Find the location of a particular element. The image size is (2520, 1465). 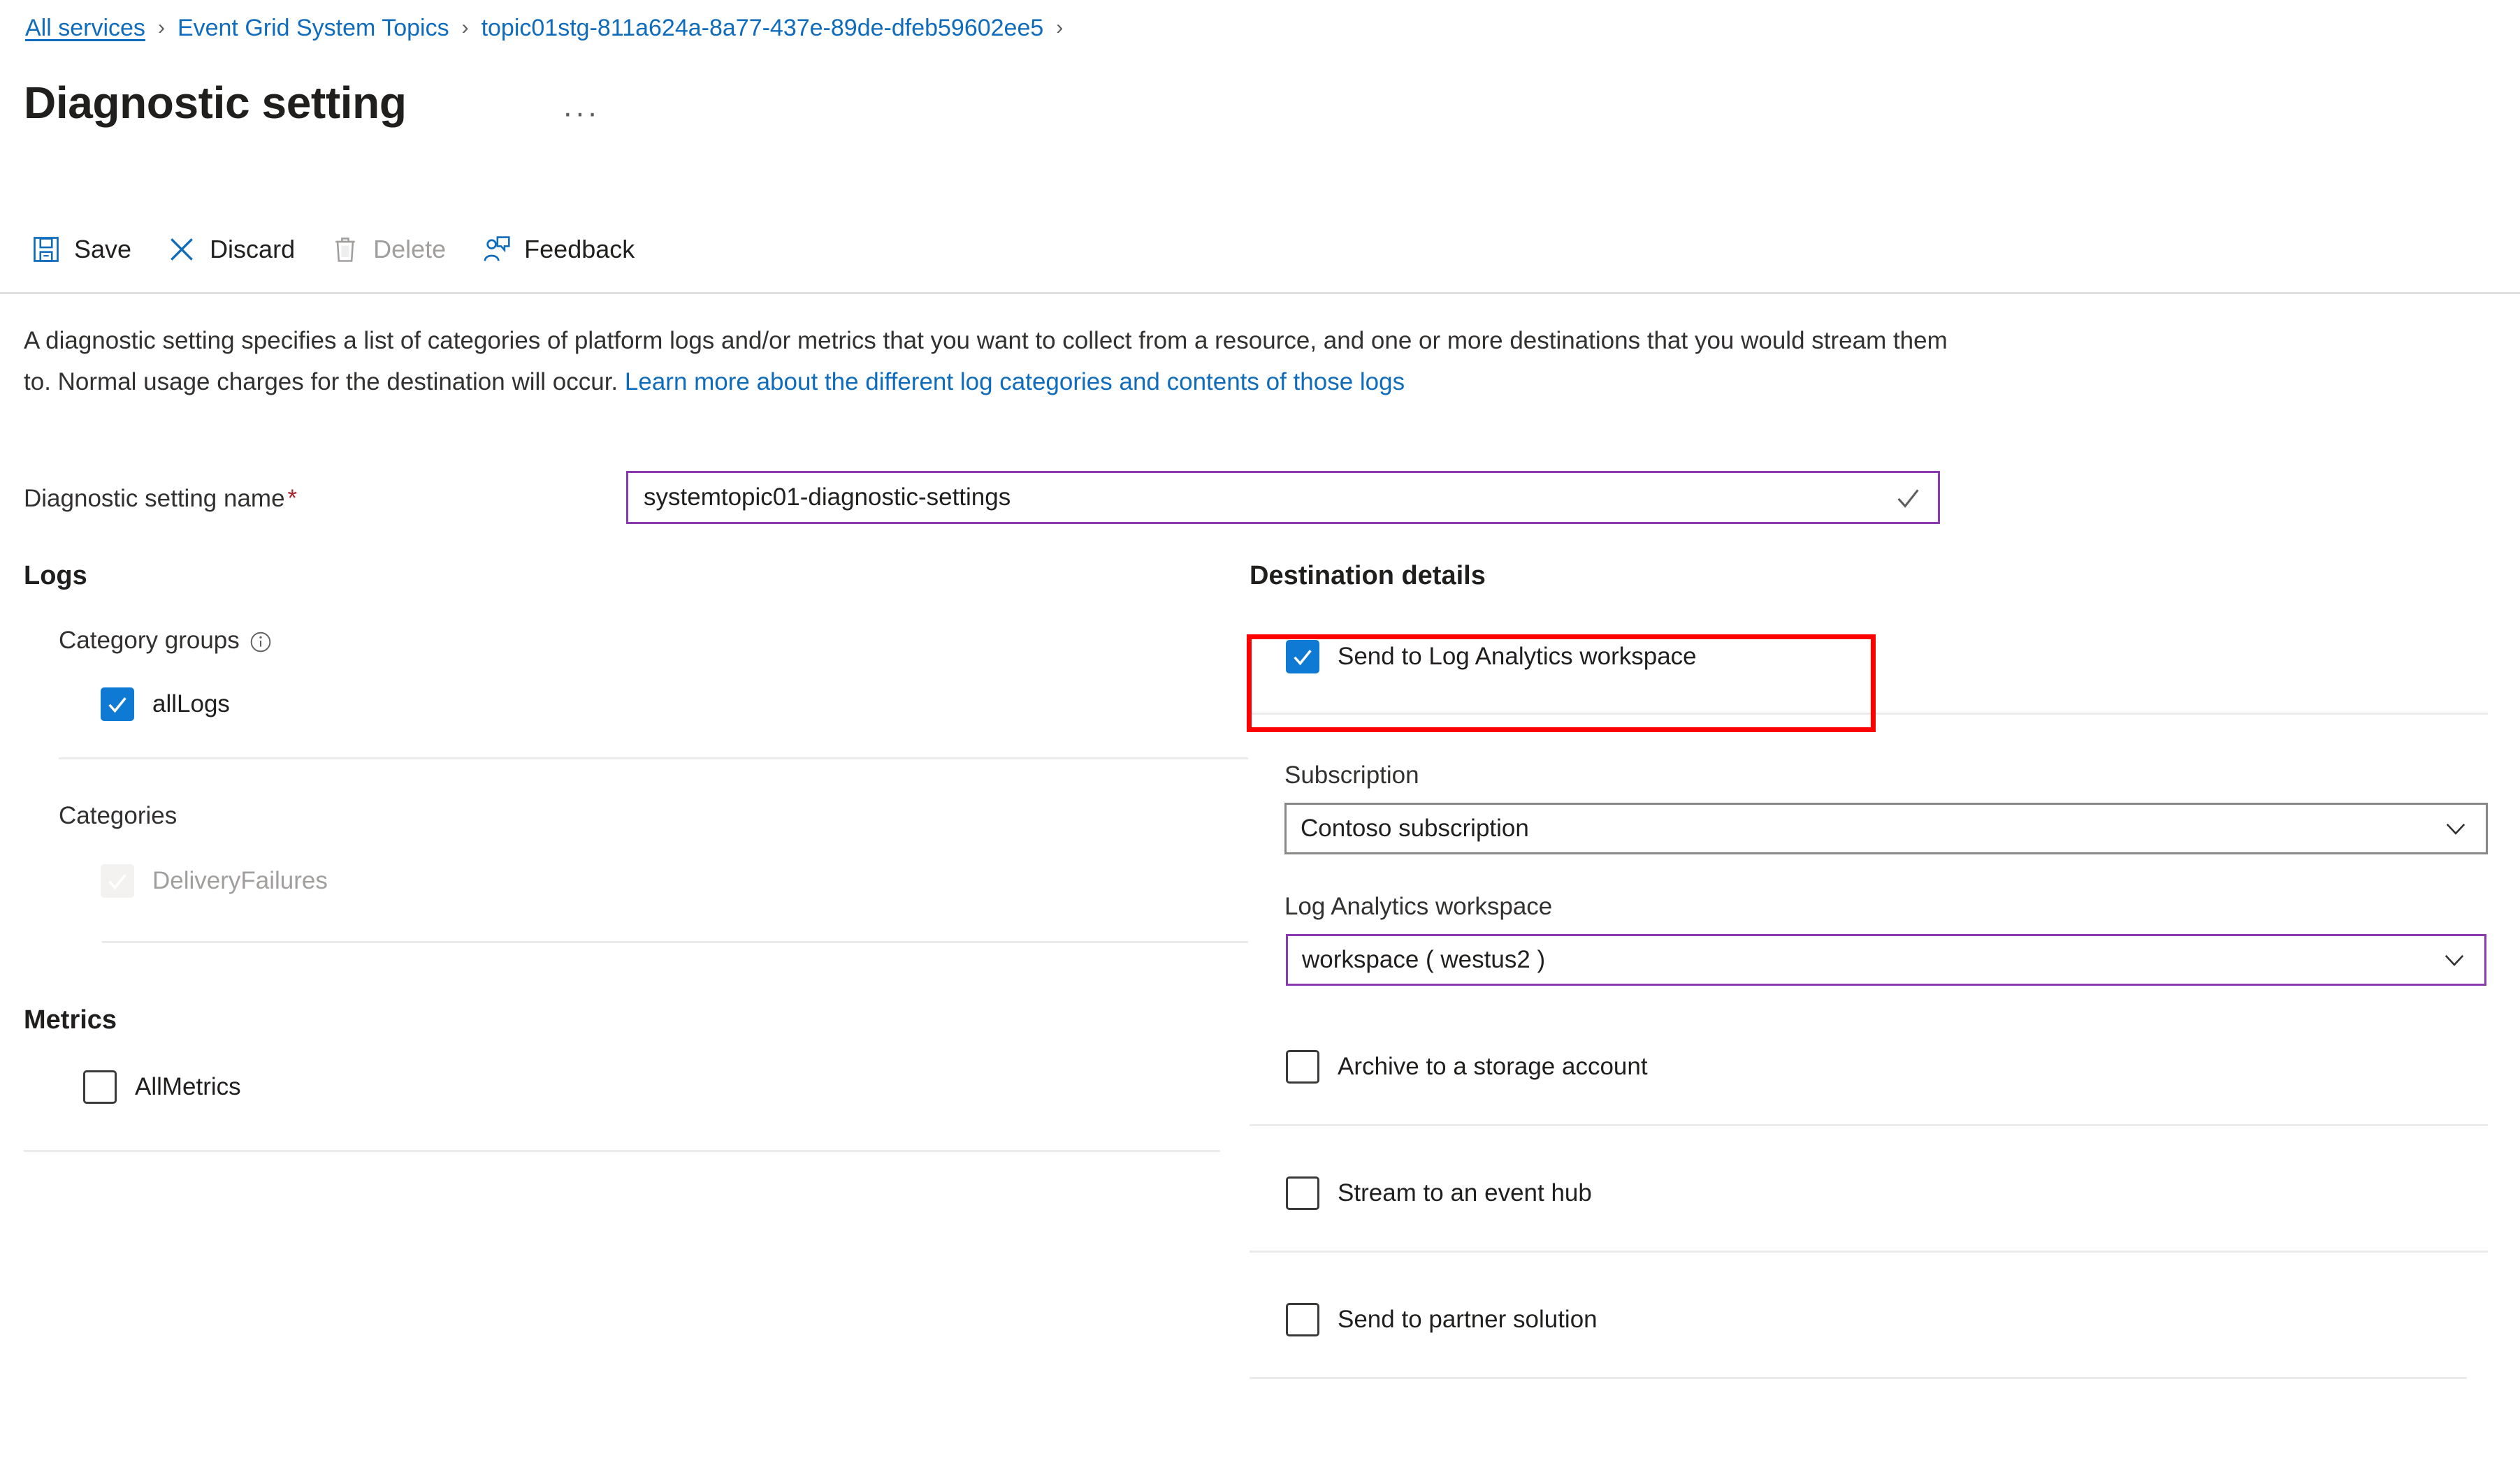

trash-icon is located at coordinates (345, 249).